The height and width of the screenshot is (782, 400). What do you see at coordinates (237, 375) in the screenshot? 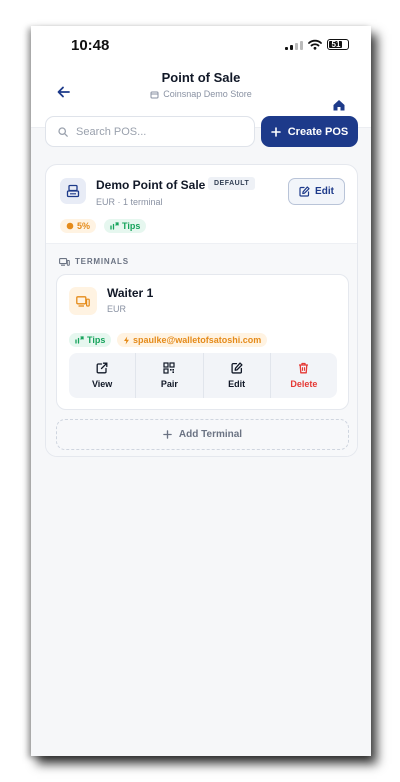
I see `edit-terminal-button: Edit` at bounding box center [237, 375].